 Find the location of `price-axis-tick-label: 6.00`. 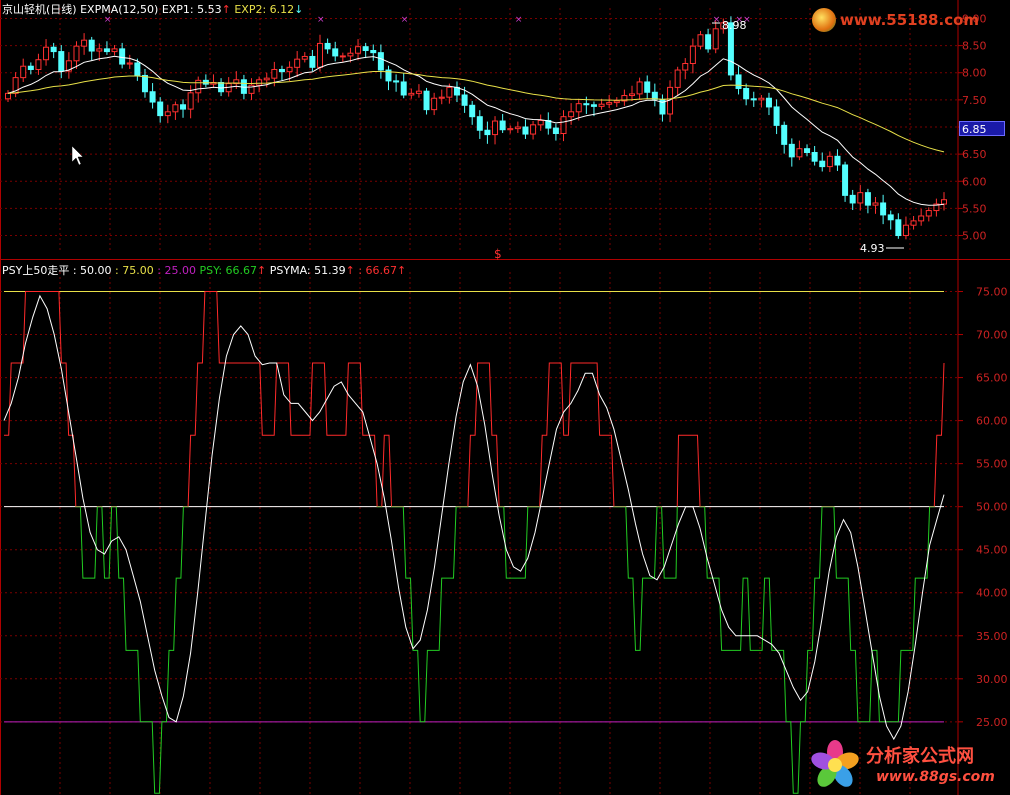

price-axis-tick-label: 6.00 is located at coordinates (974, 181).